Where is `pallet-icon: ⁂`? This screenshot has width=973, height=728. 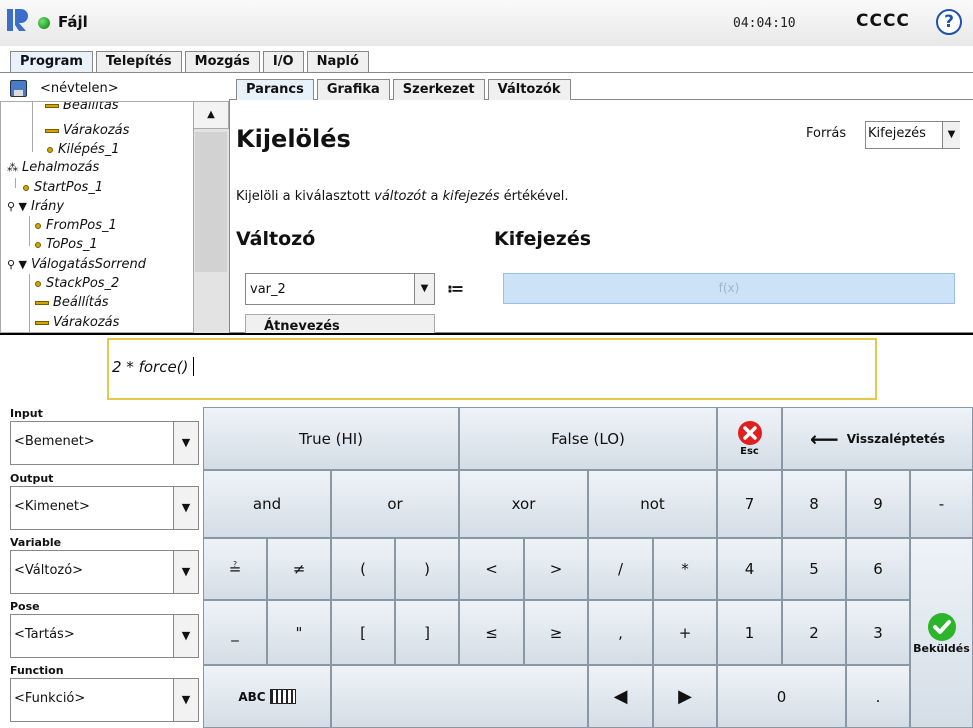
pallet-icon: ⁂ is located at coordinates (12, 167).